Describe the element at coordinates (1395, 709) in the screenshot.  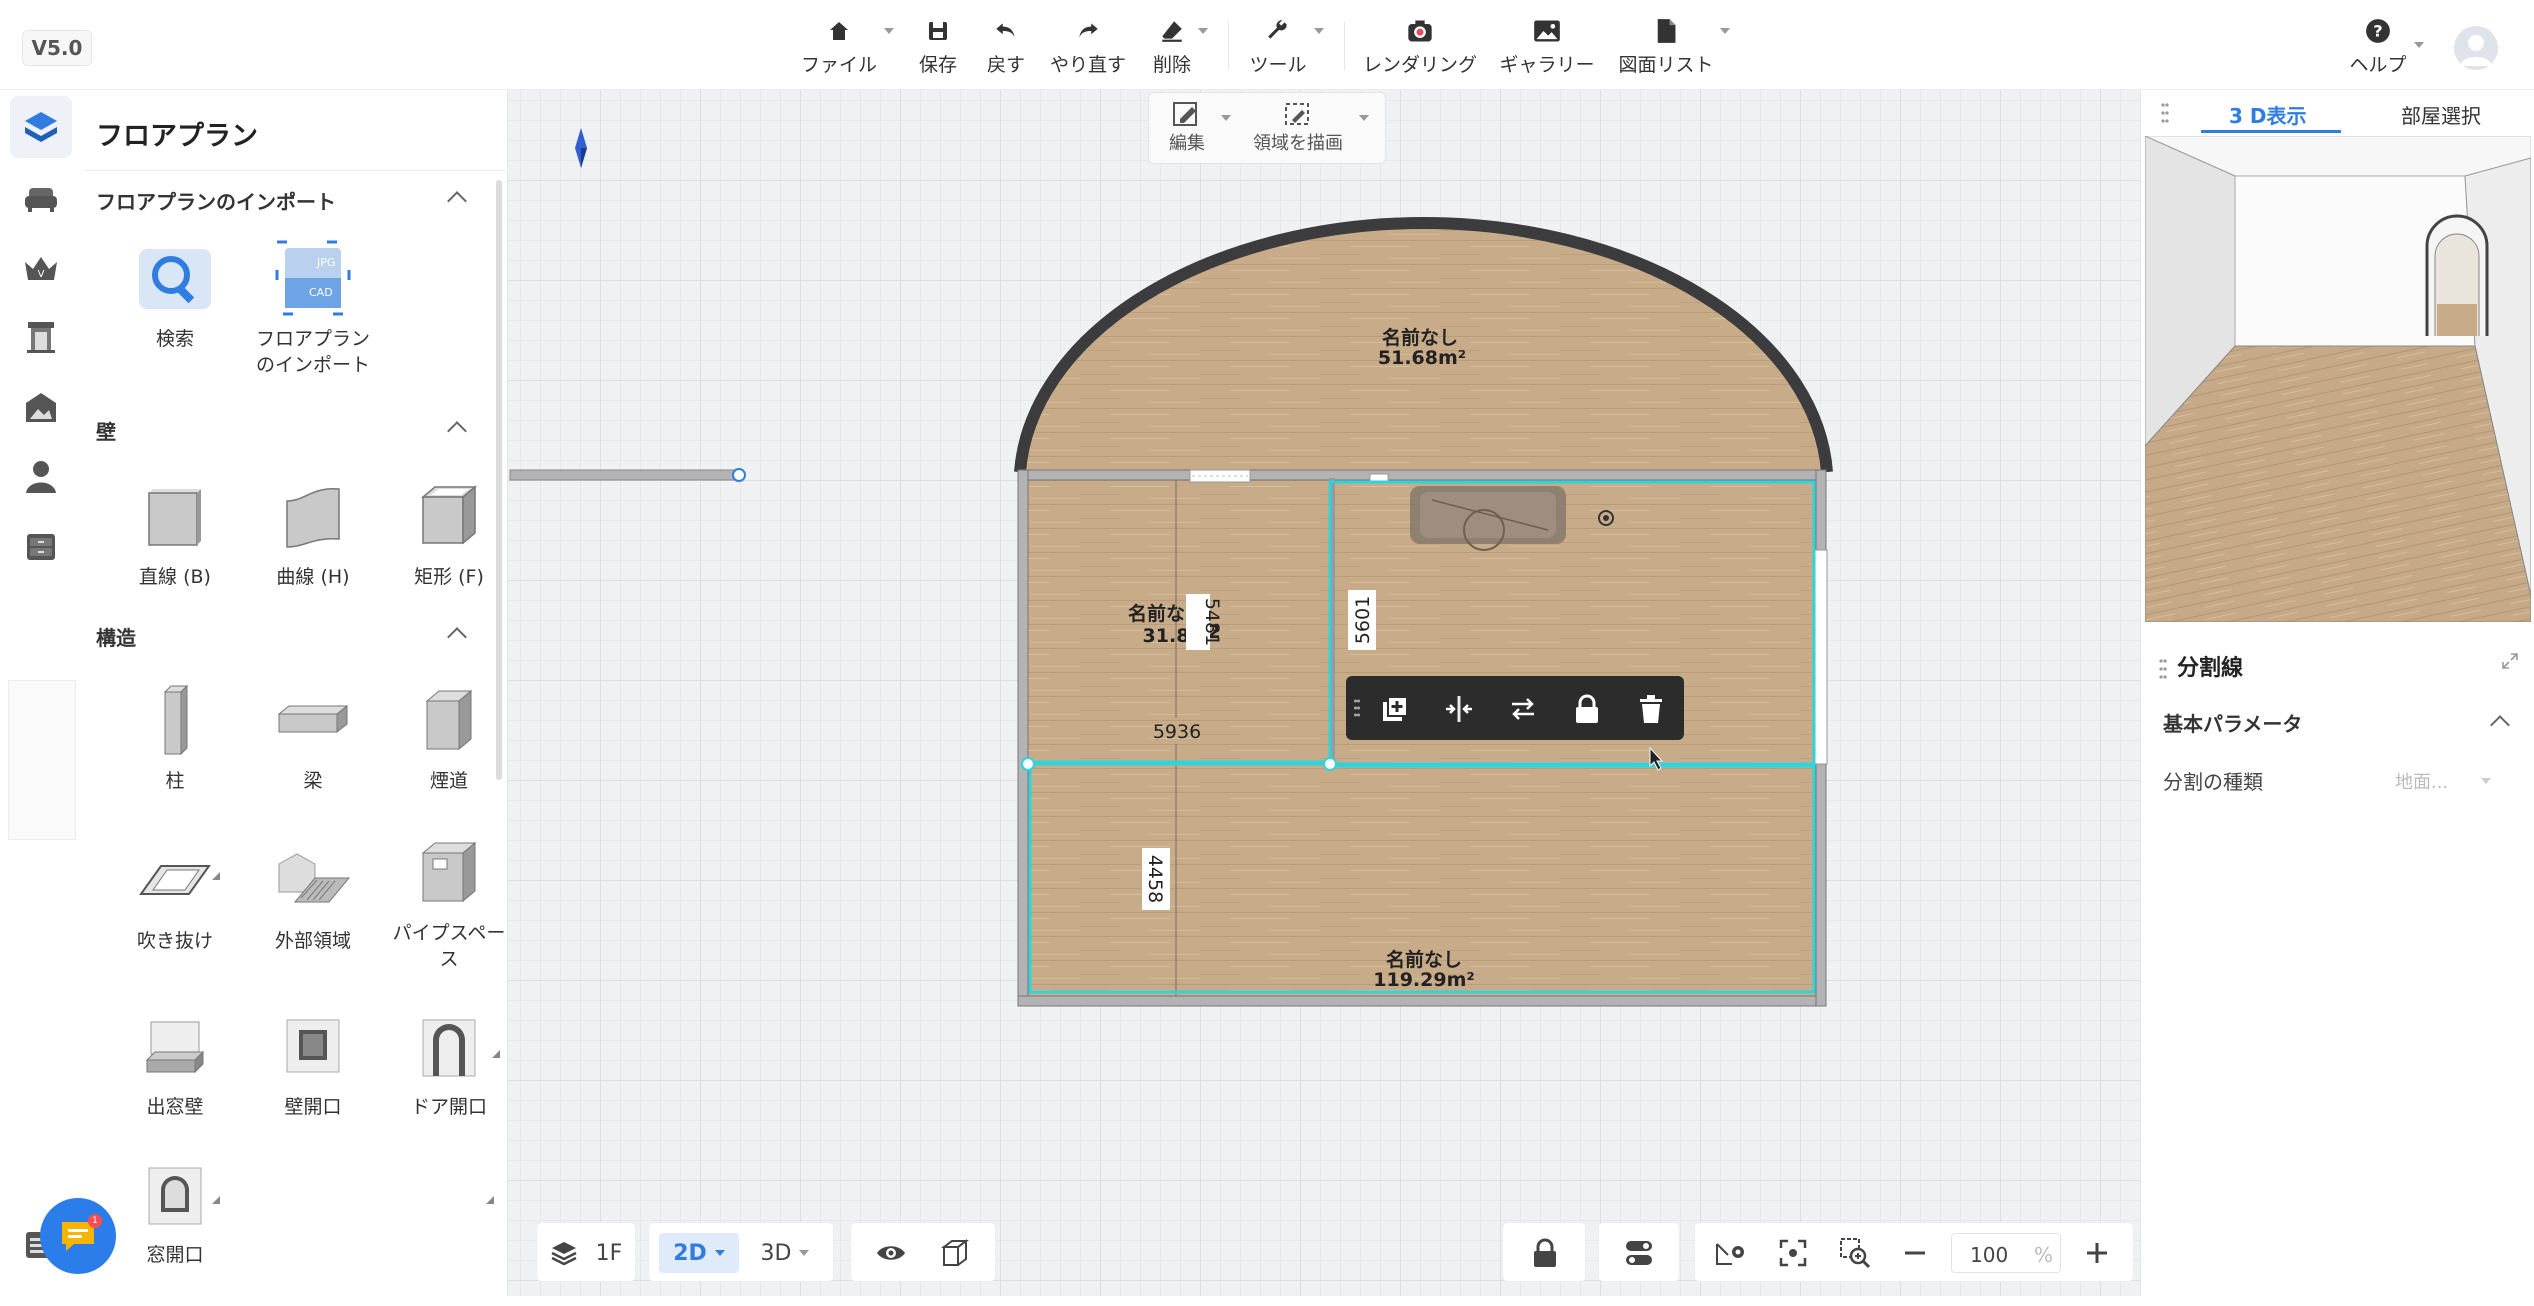
I see `add-area-button` at that location.